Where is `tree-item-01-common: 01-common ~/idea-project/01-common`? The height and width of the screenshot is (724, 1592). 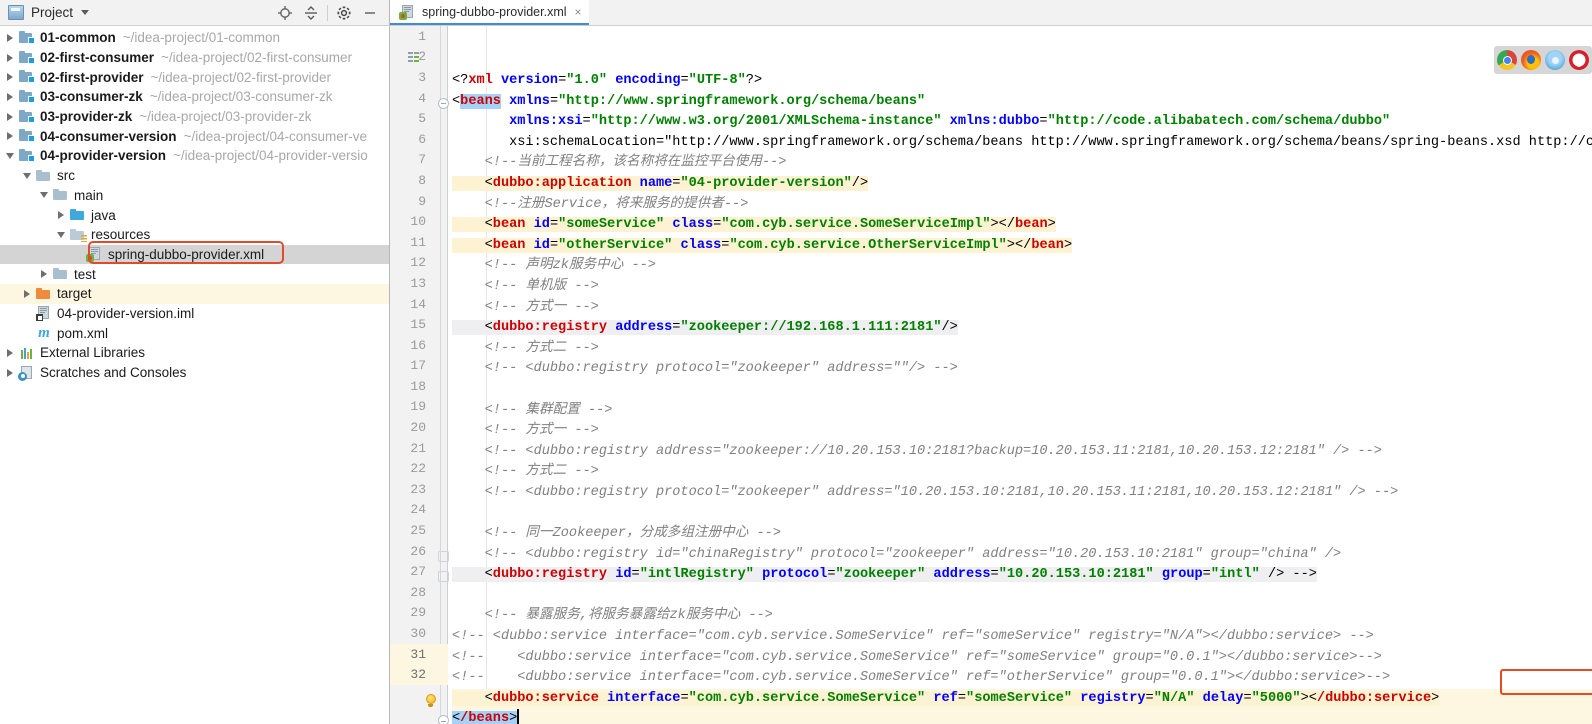
tree-item-01-common: 01-common ~/idea-project/01-common is located at coordinates (194, 38).